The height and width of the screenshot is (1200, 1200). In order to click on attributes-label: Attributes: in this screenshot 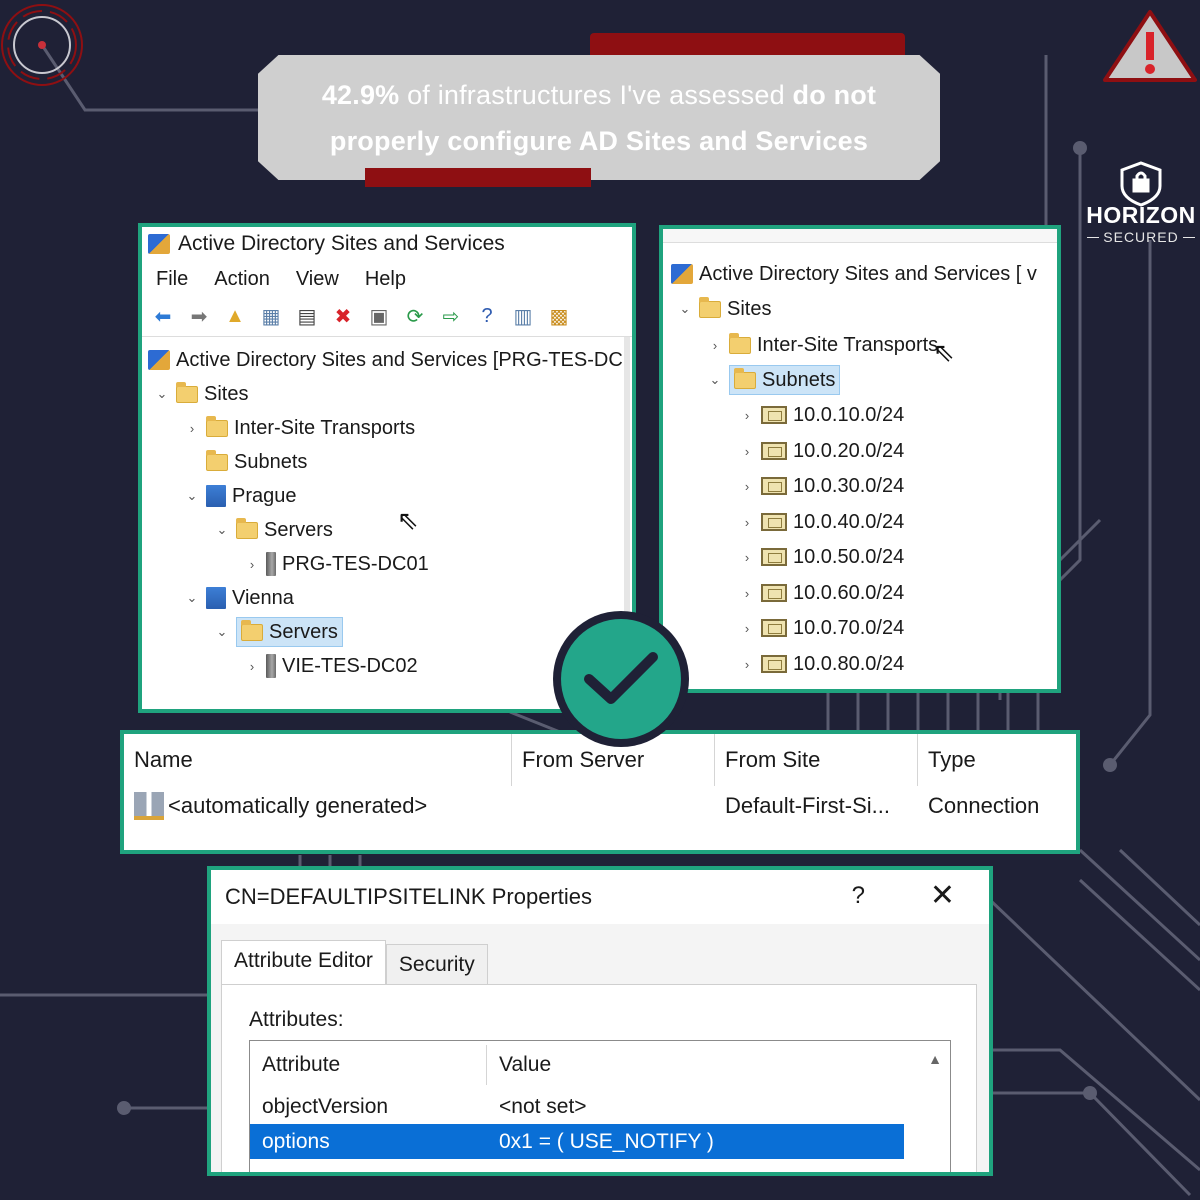, I will do `click(296, 1019)`.